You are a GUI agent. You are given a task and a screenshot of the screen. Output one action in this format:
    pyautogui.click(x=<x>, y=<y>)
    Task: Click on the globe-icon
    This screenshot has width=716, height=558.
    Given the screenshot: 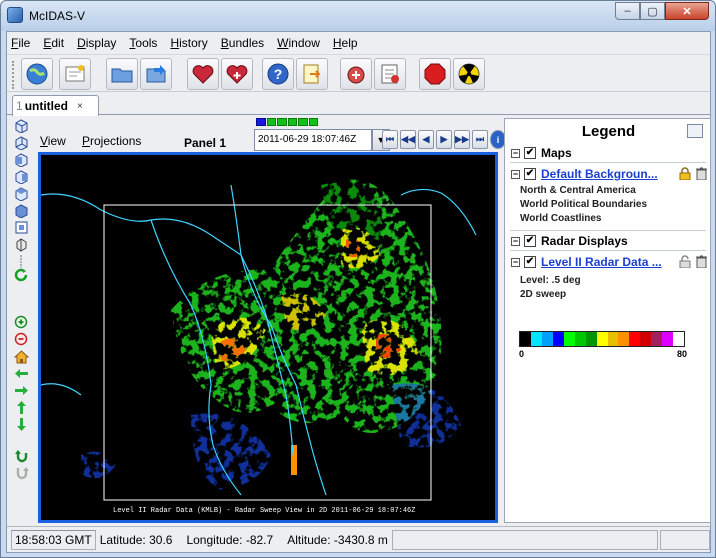 What is the action you would take?
    pyautogui.click(x=37, y=74)
    